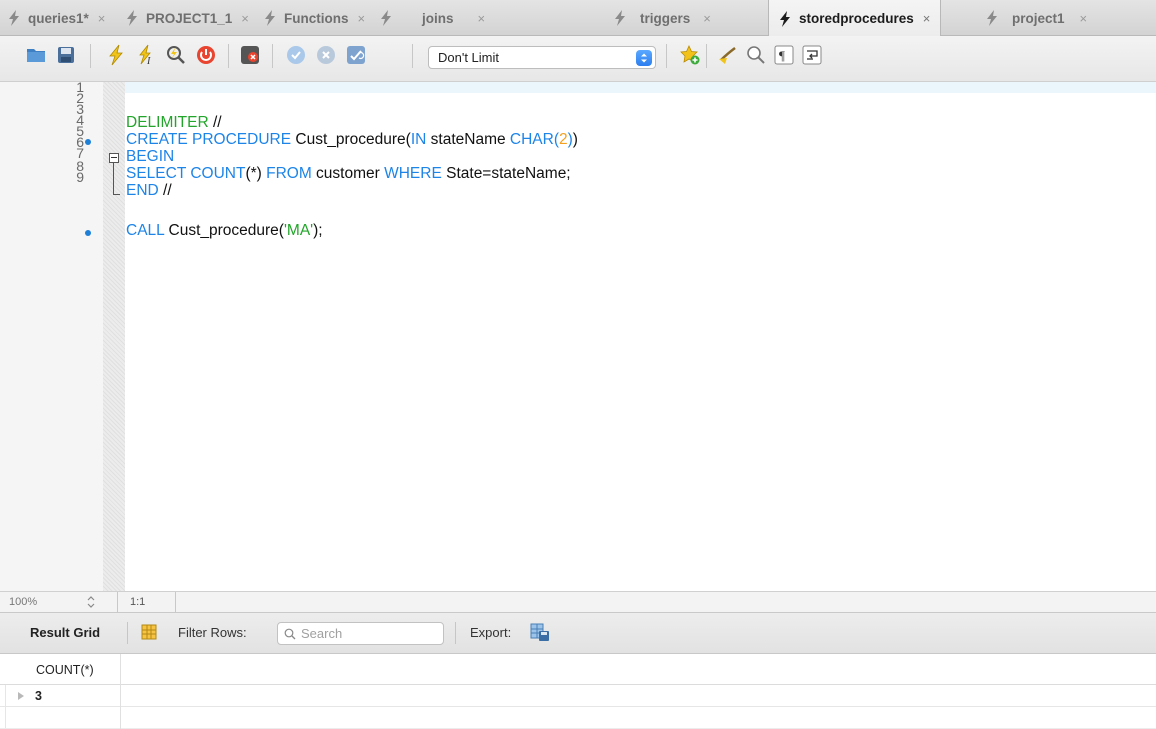  What do you see at coordinates (418, 139) in the screenshot?
I see `code-keyword: IN` at bounding box center [418, 139].